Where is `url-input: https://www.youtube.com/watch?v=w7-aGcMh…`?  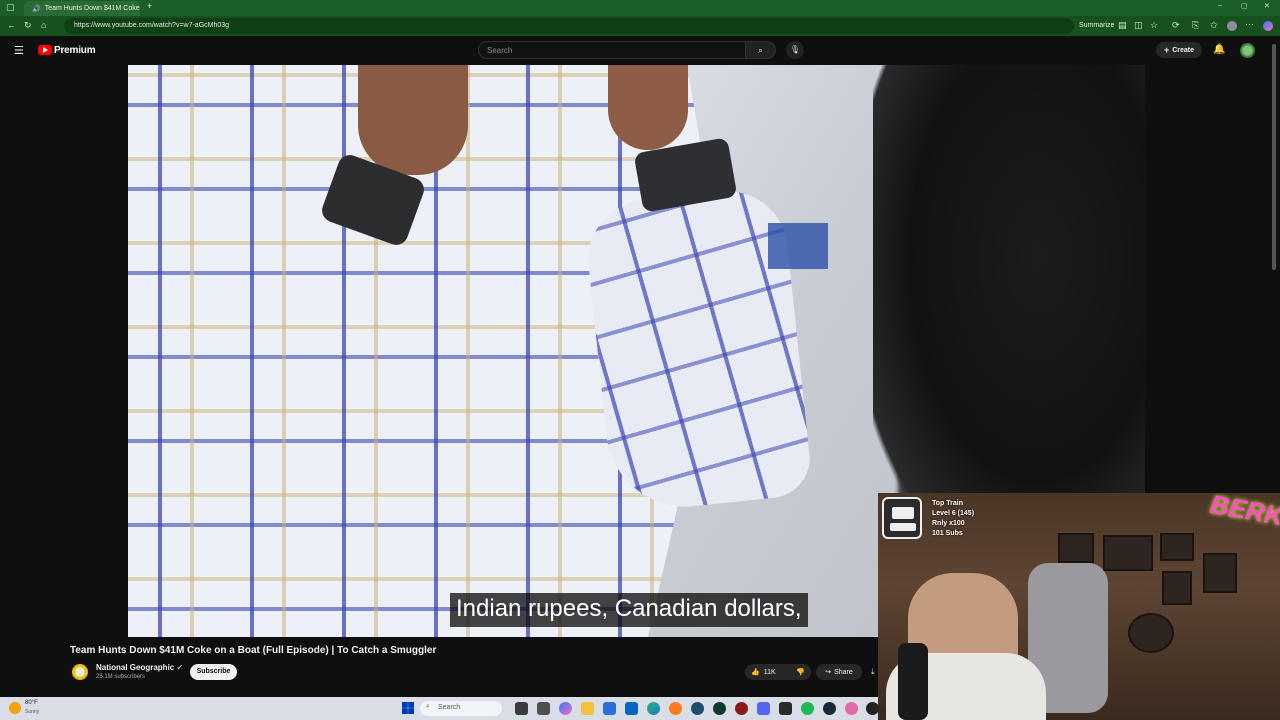 url-input: https://www.youtube.com/watch?v=w7-aGcMh… is located at coordinates (569, 26).